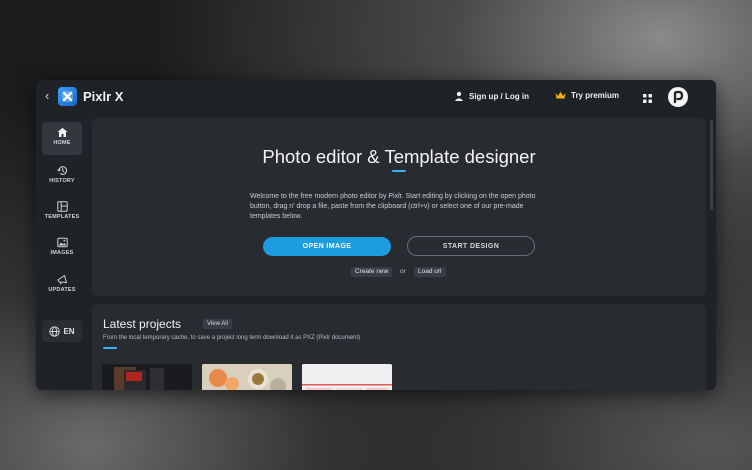 This screenshot has width=752, height=470. Describe the element at coordinates (499, 96) in the screenshot. I see `sign-up-login-label: Sign up / Log in` at that location.